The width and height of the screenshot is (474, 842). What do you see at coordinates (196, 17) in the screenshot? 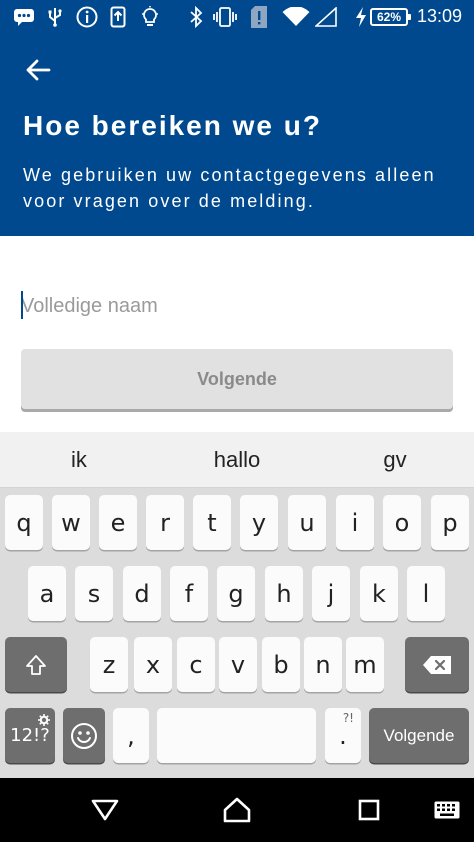
I see `bluetooth-icon` at bounding box center [196, 17].